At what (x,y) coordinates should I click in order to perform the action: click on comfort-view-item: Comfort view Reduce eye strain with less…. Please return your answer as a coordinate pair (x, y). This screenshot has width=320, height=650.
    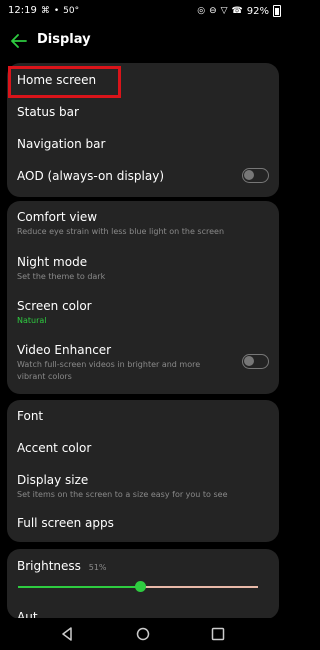
    Looking at the image, I should click on (143, 222).